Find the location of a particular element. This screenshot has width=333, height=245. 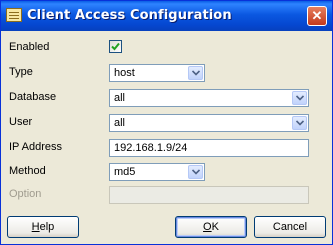

close-button: ✕ is located at coordinates (317, 16).